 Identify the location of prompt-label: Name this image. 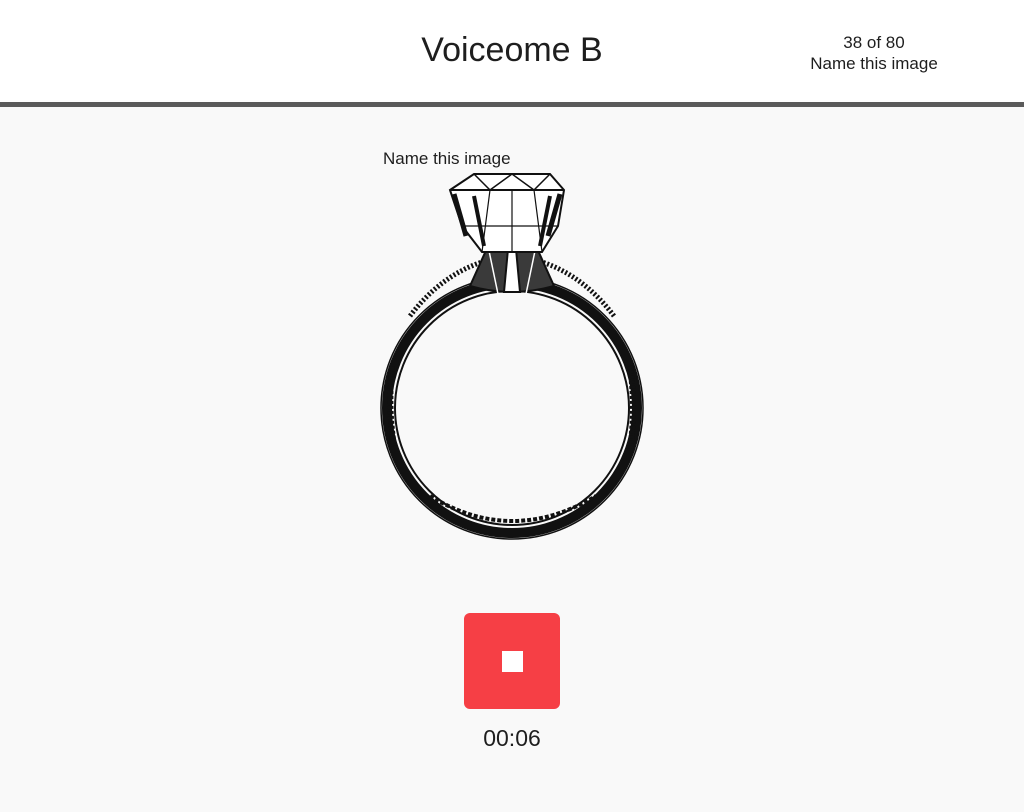
(447, 158).